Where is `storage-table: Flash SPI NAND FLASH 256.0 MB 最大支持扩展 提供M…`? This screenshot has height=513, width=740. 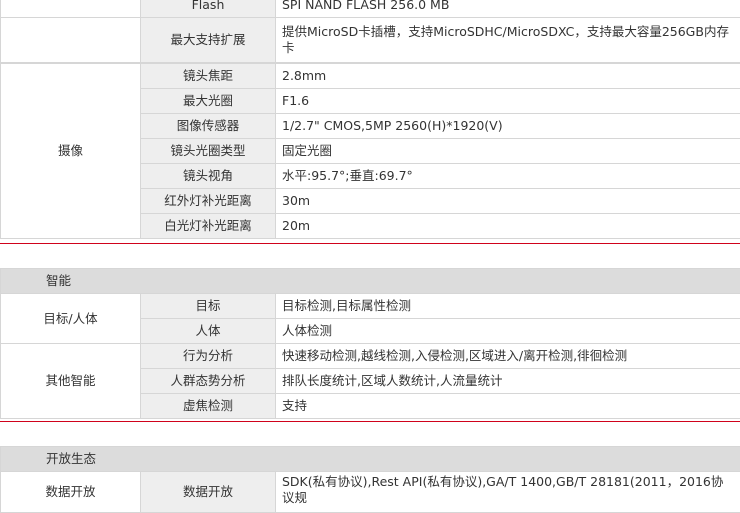 storage-table: Flash SPI NAND FLASH 256.0 MB 最大支持扩展 提供M… is located at coordinates (370, 31).